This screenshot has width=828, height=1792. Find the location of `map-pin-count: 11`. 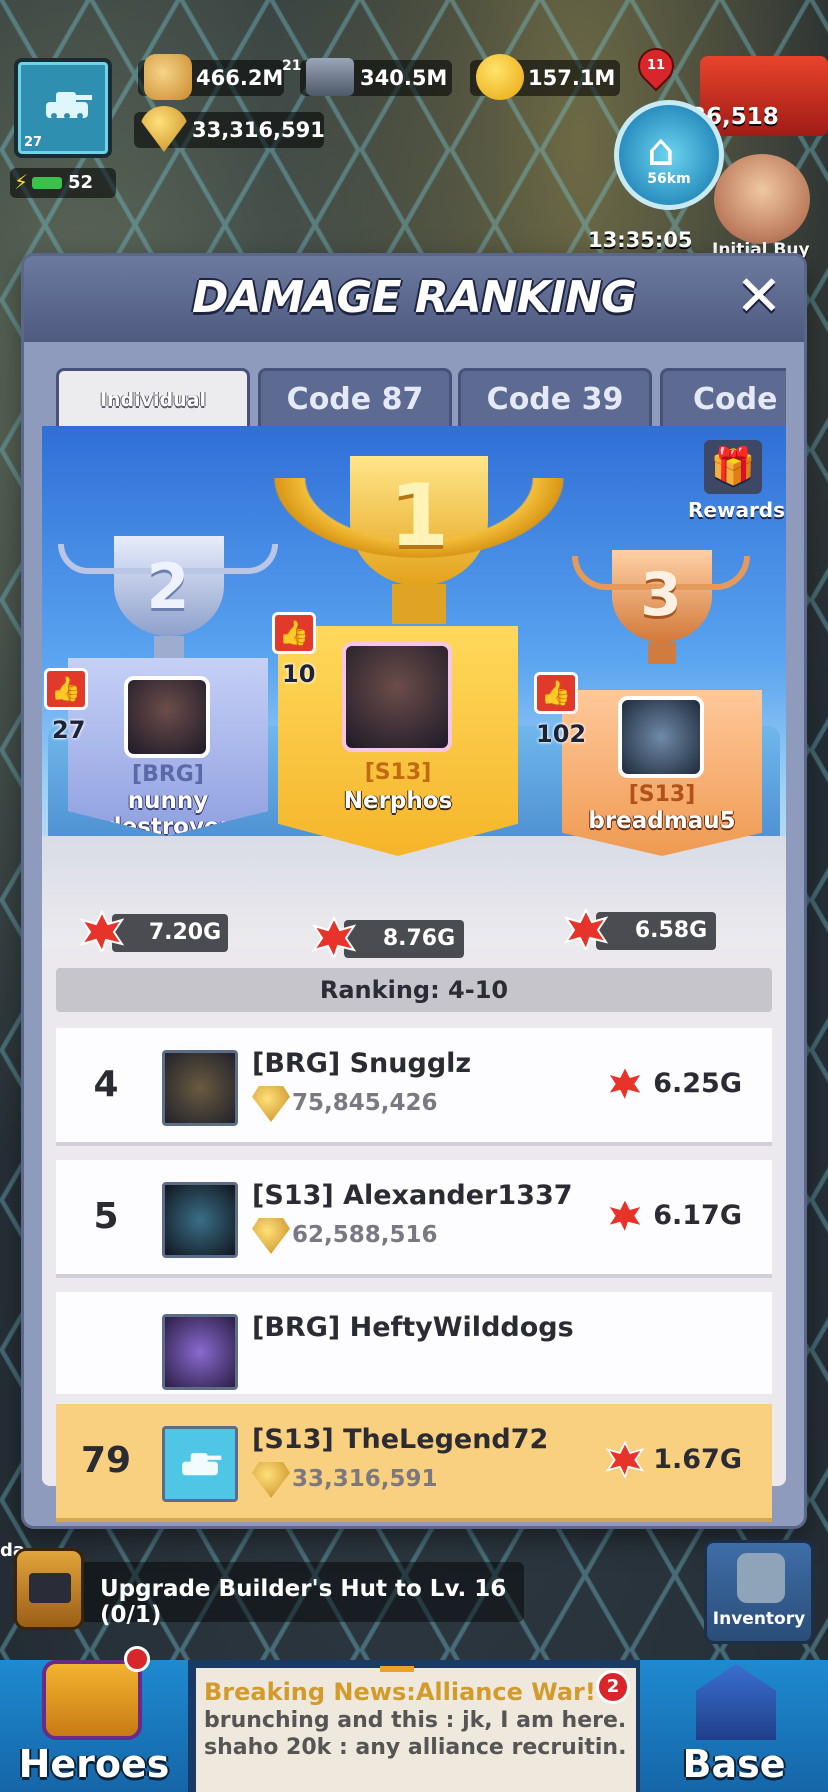

map-pin-count: 11 is located at coordinates (656, 65).